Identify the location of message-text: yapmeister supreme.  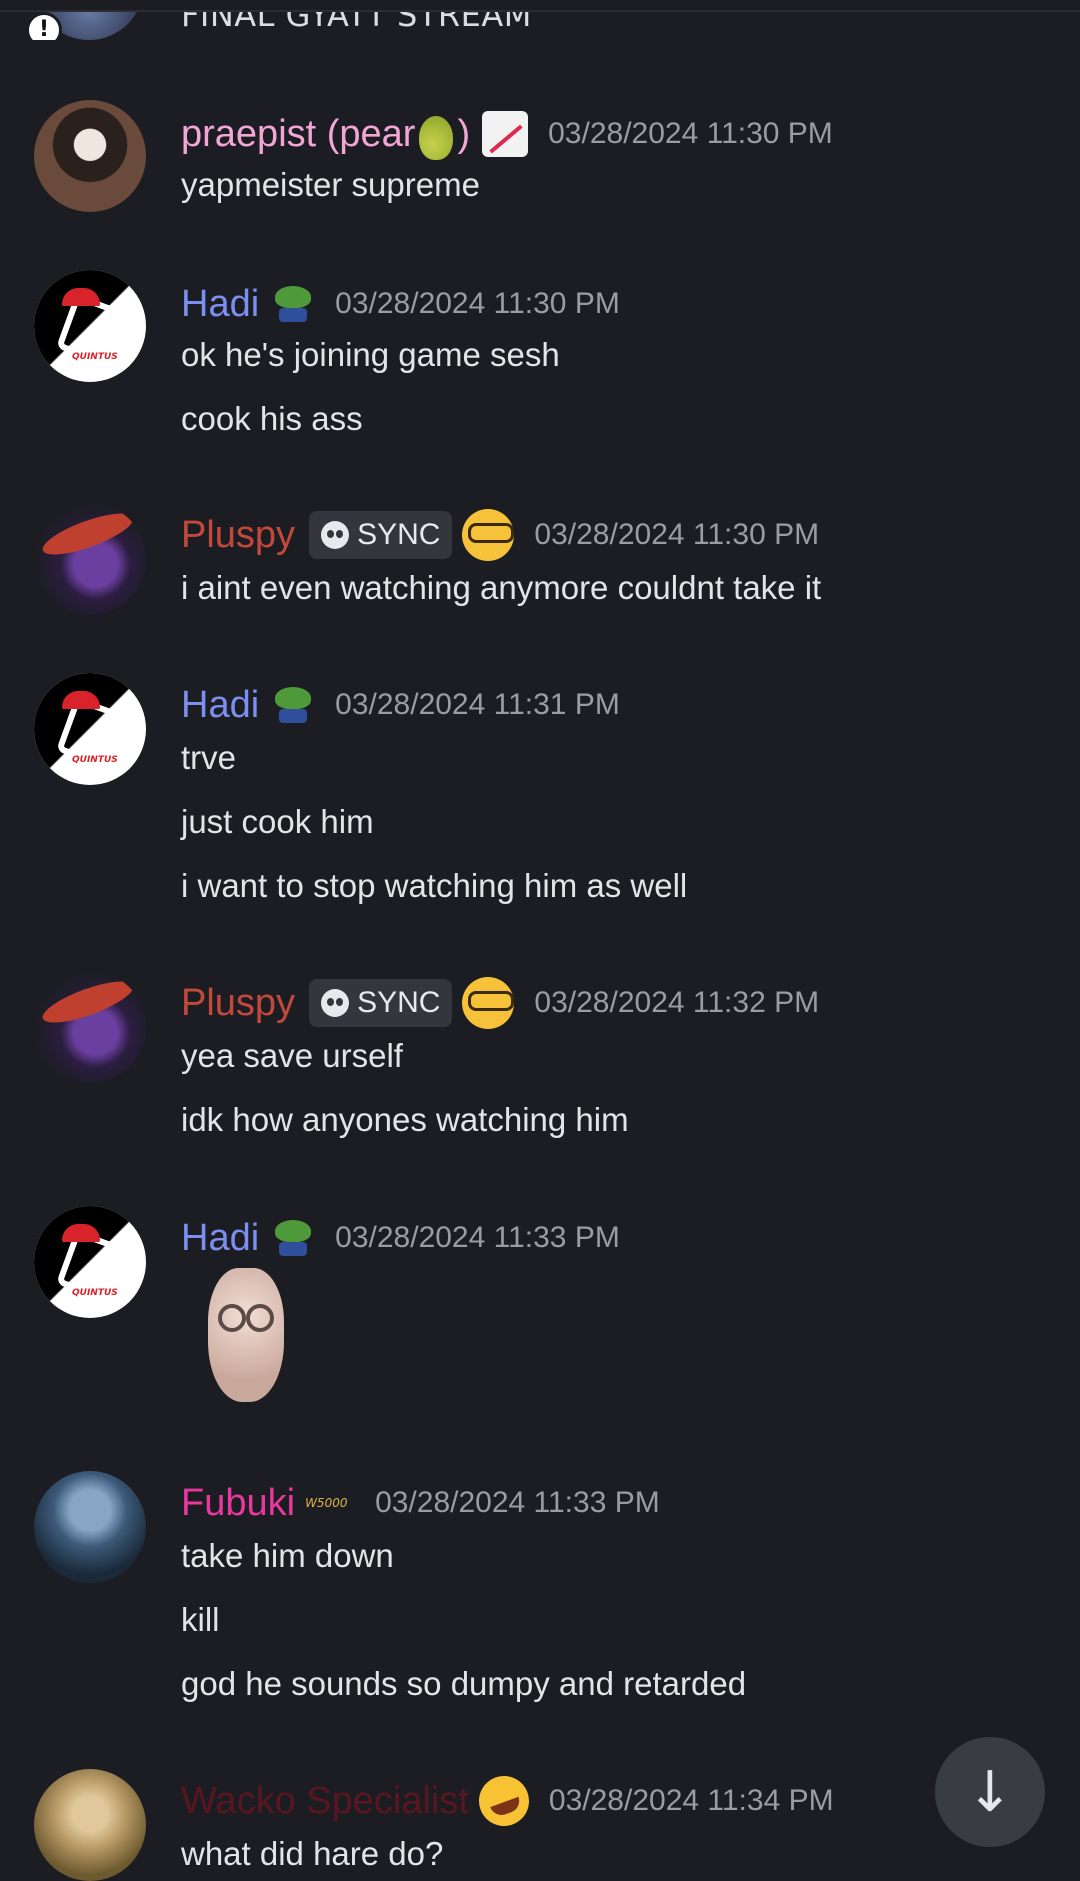
(330, 184).